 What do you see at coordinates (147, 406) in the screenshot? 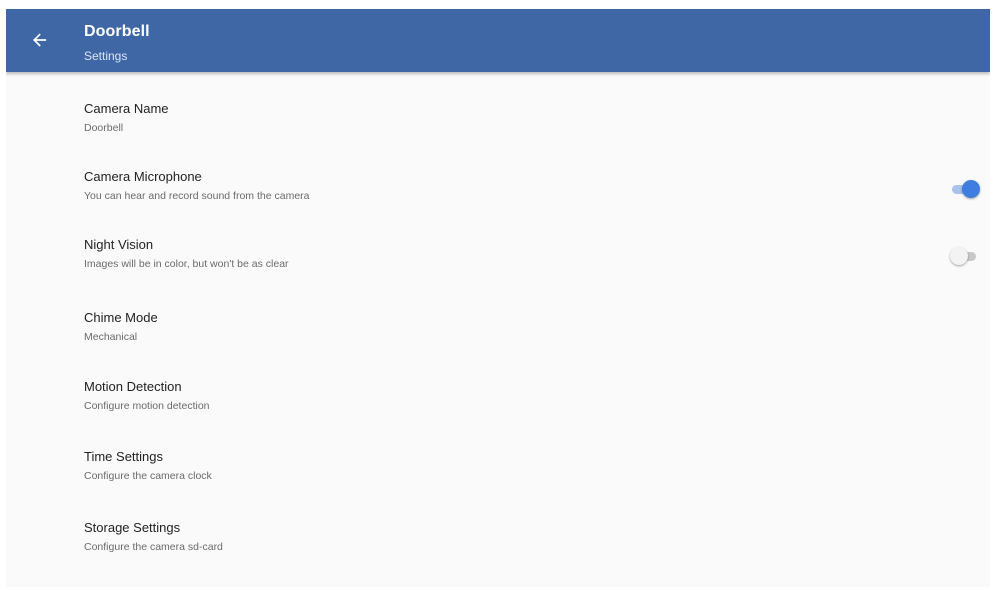
I see `setting-summary: Configure motion detection` at bounding box center [147, 406].